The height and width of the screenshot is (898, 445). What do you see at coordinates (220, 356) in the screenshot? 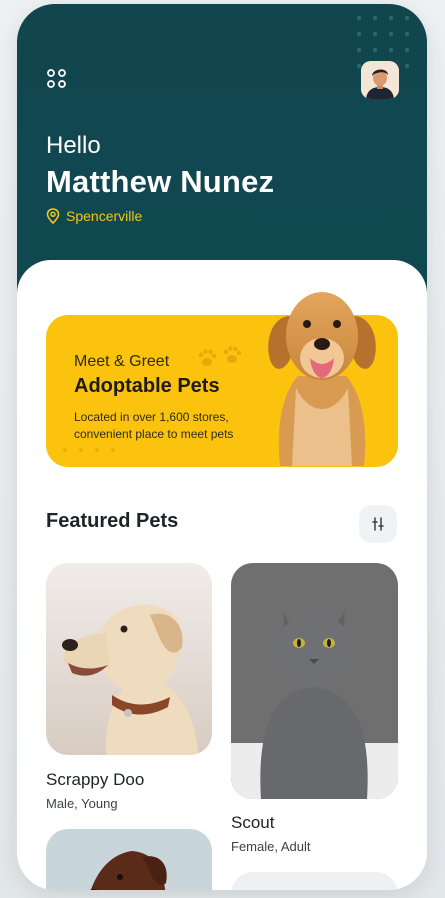
I see `paw-icon` at bounding box center [220, 356].